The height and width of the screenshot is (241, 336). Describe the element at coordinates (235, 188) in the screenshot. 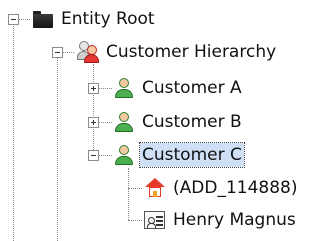

I see `tree-node-label: (ADD_114888)` at that location.